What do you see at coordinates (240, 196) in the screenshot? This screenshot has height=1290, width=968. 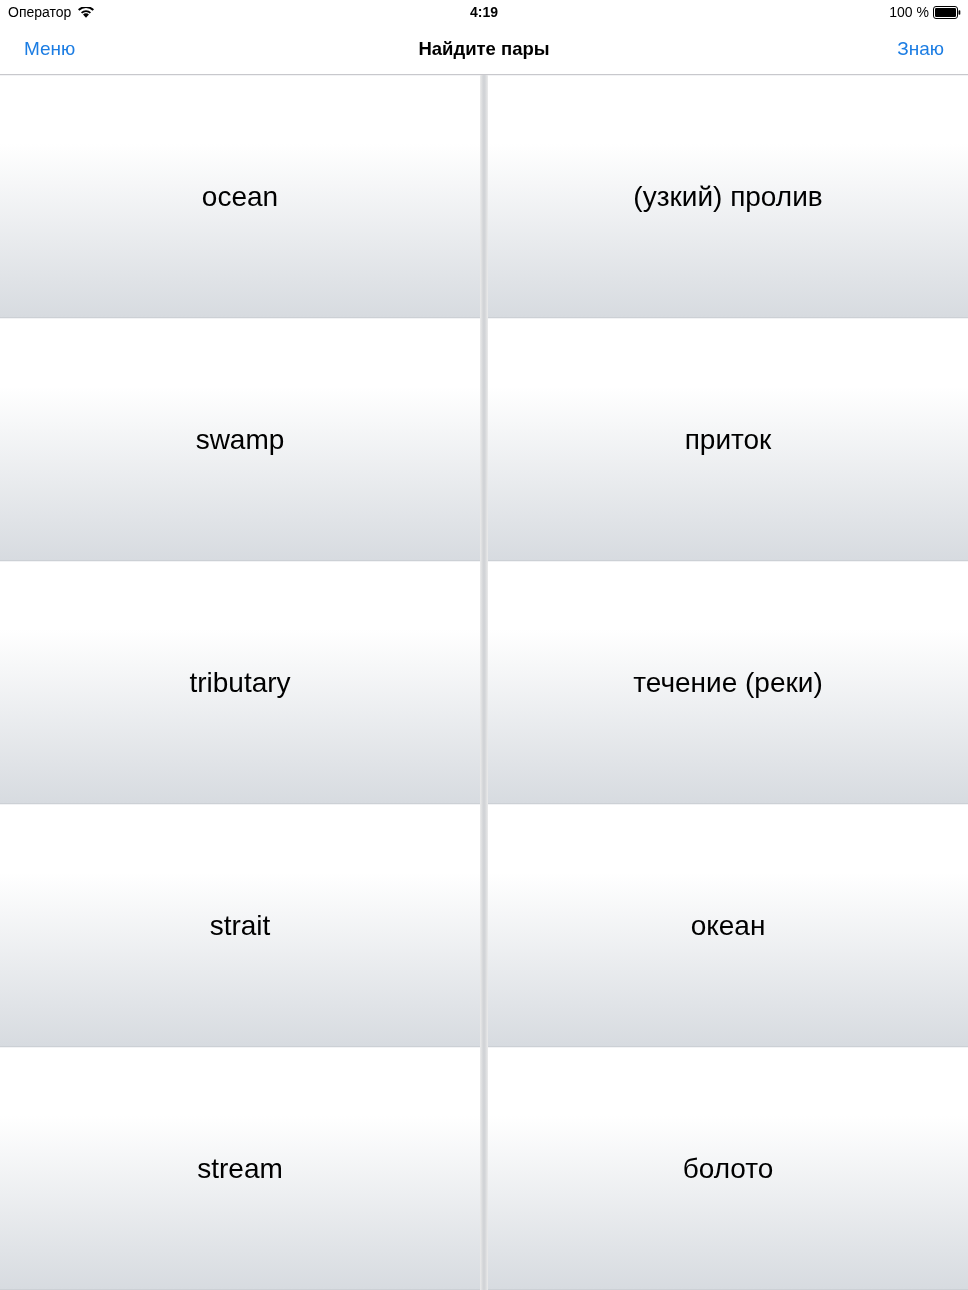 I see `word-card: ocean` at bounding box center [240, 196].